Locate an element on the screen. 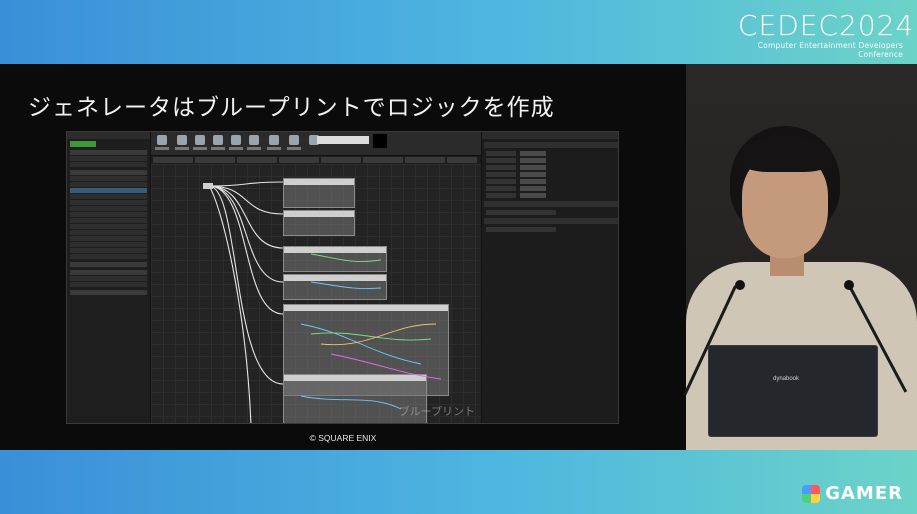 The height and width of the screenshot is (514, 917). gamer-logo: GAMER is located at coordinates (852, 493).